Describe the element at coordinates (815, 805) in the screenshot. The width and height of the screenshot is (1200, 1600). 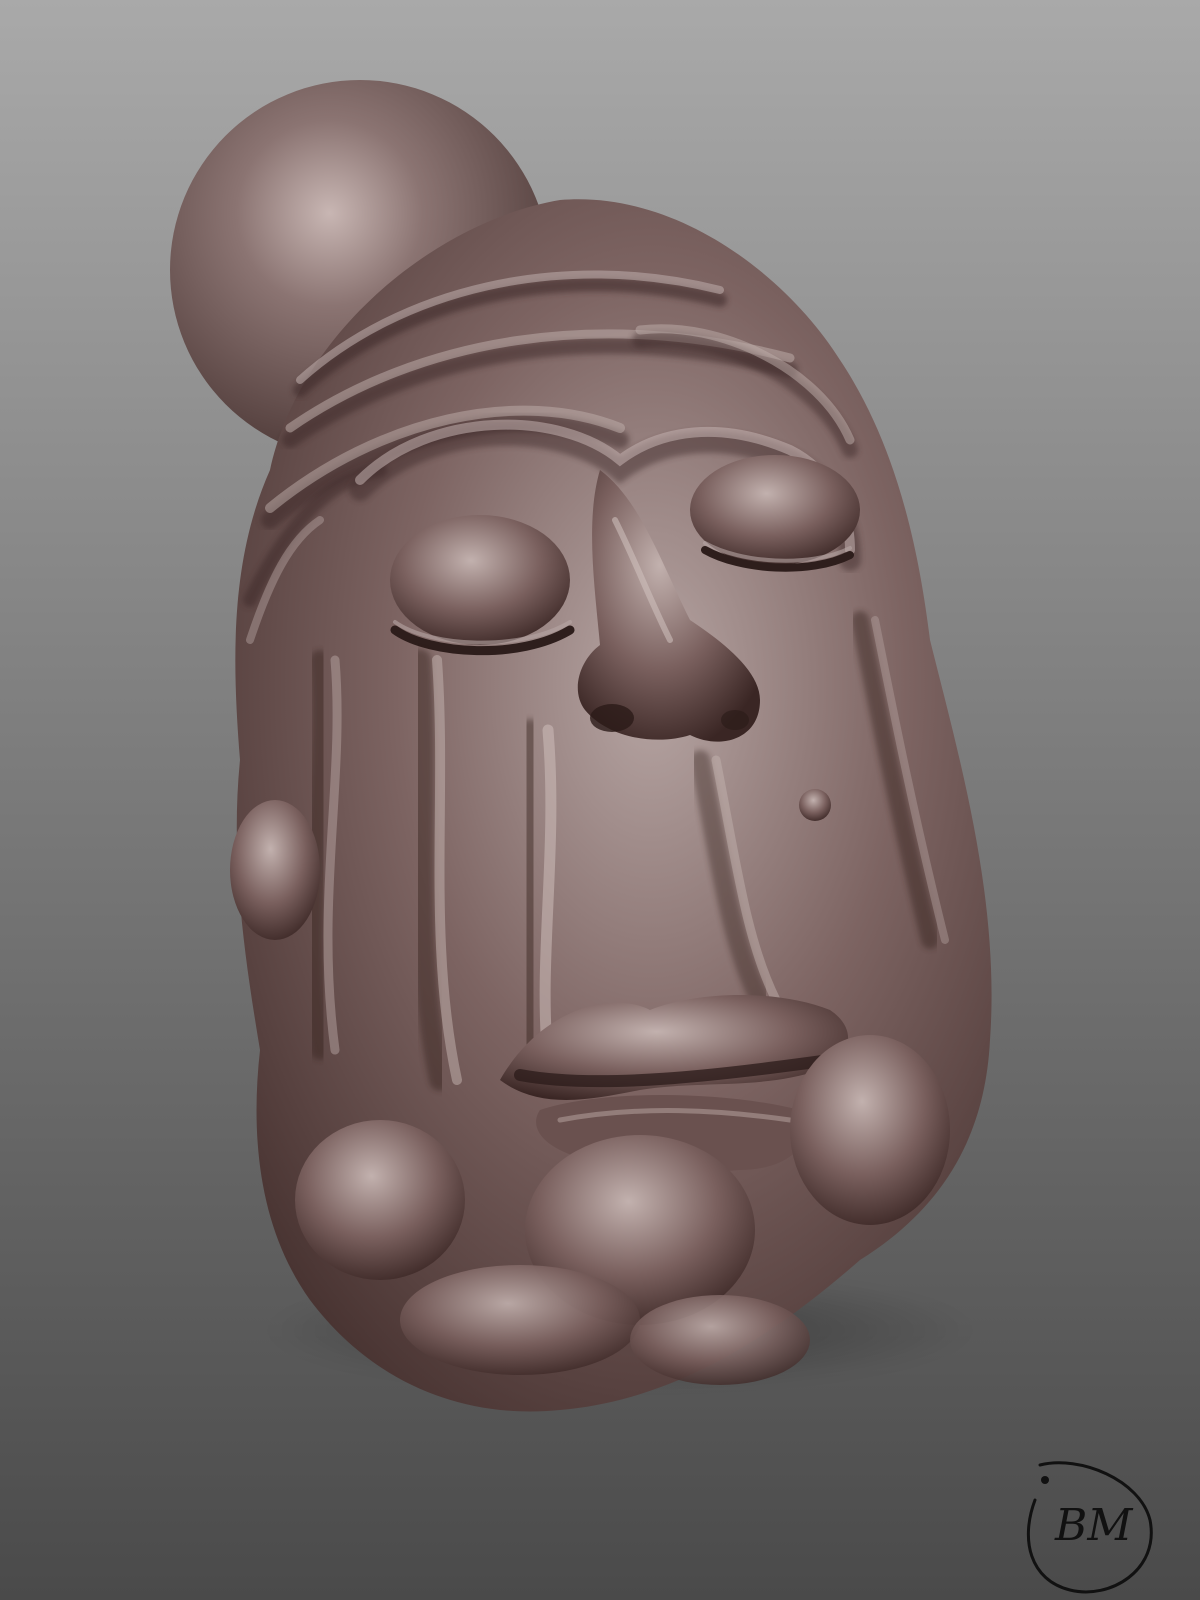
I see `cheek-wart` at that location.